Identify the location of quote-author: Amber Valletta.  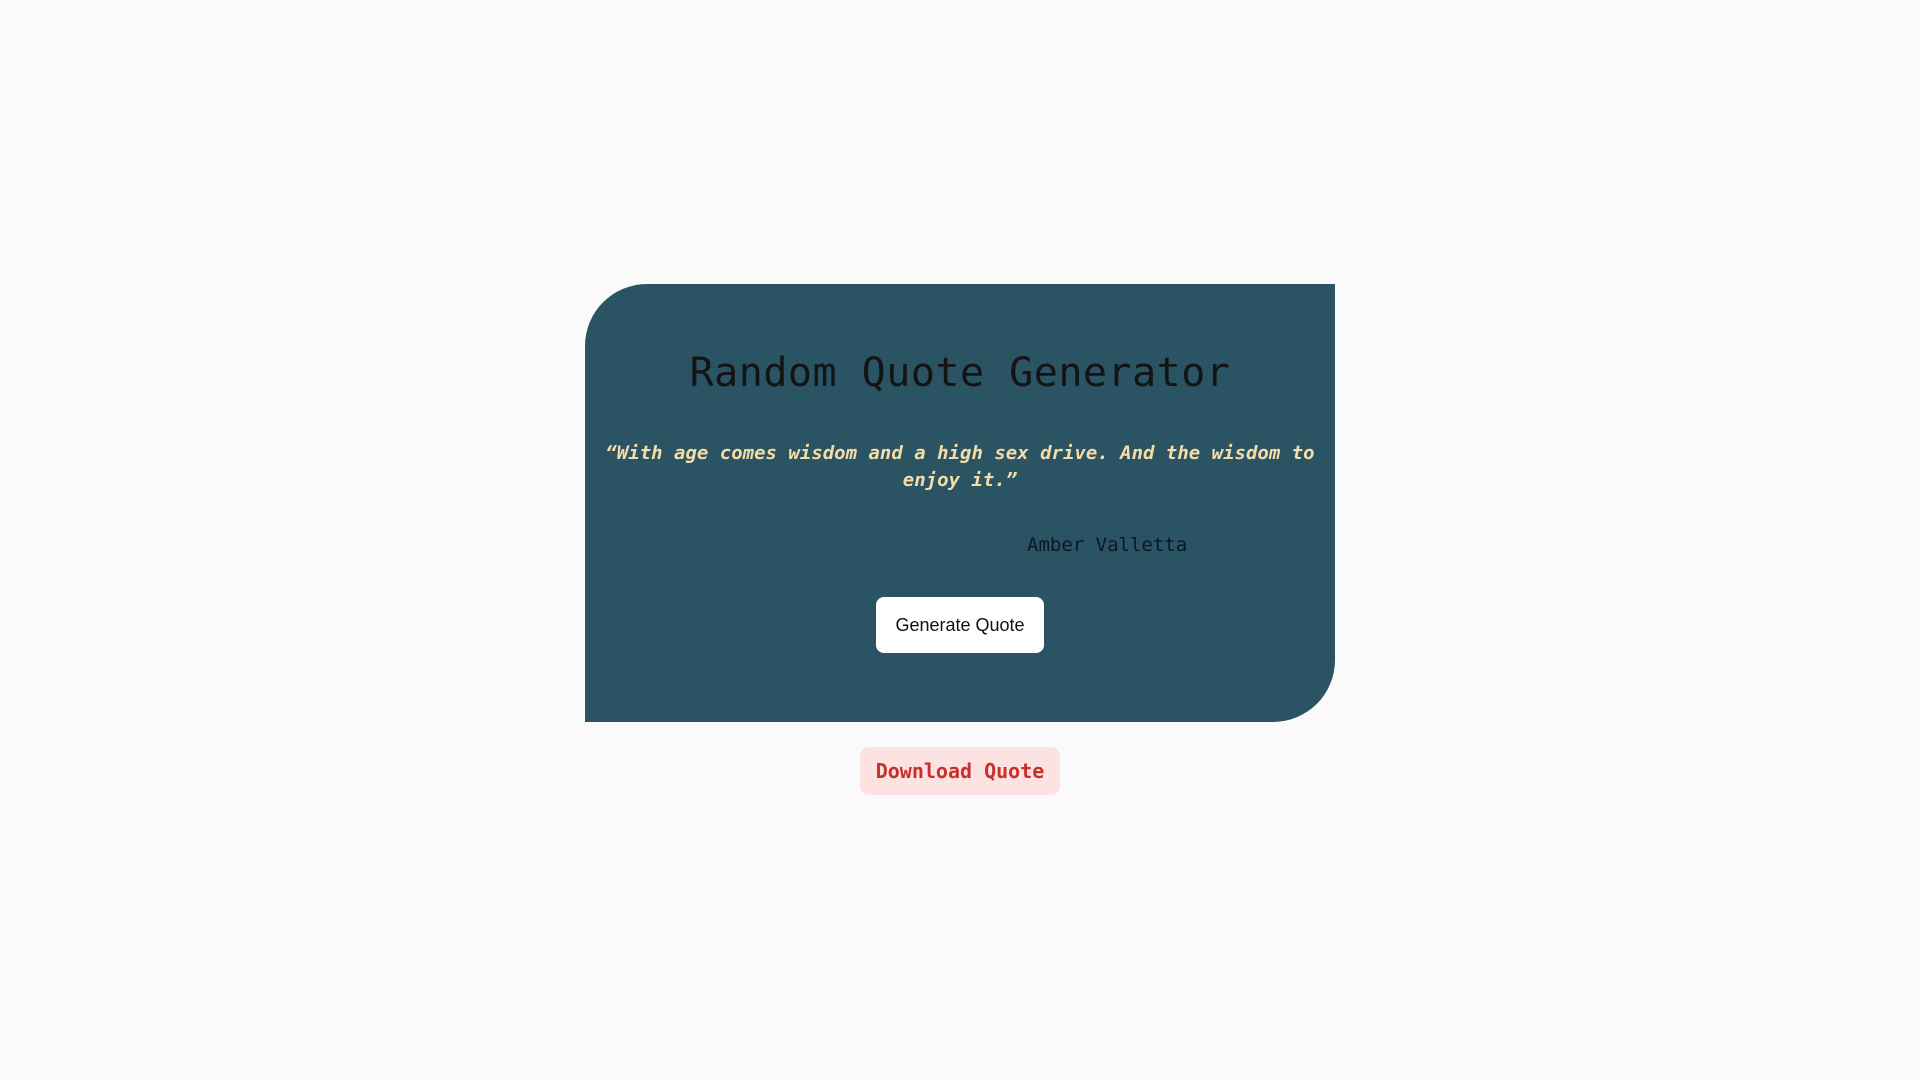
(1107, 545).